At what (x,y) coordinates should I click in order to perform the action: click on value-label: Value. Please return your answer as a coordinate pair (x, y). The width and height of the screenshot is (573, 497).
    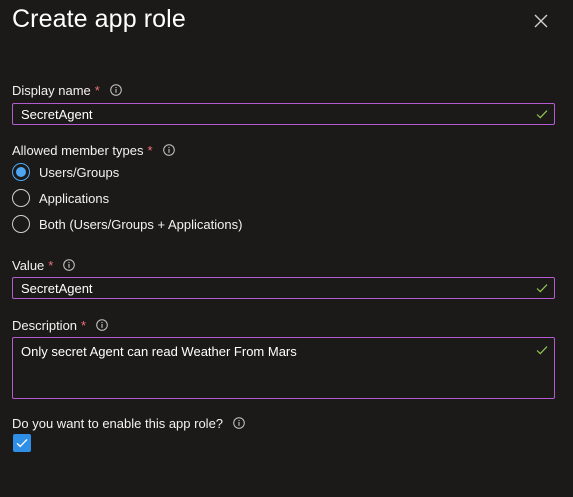
    Looking at the image, I should click on (28, 265).